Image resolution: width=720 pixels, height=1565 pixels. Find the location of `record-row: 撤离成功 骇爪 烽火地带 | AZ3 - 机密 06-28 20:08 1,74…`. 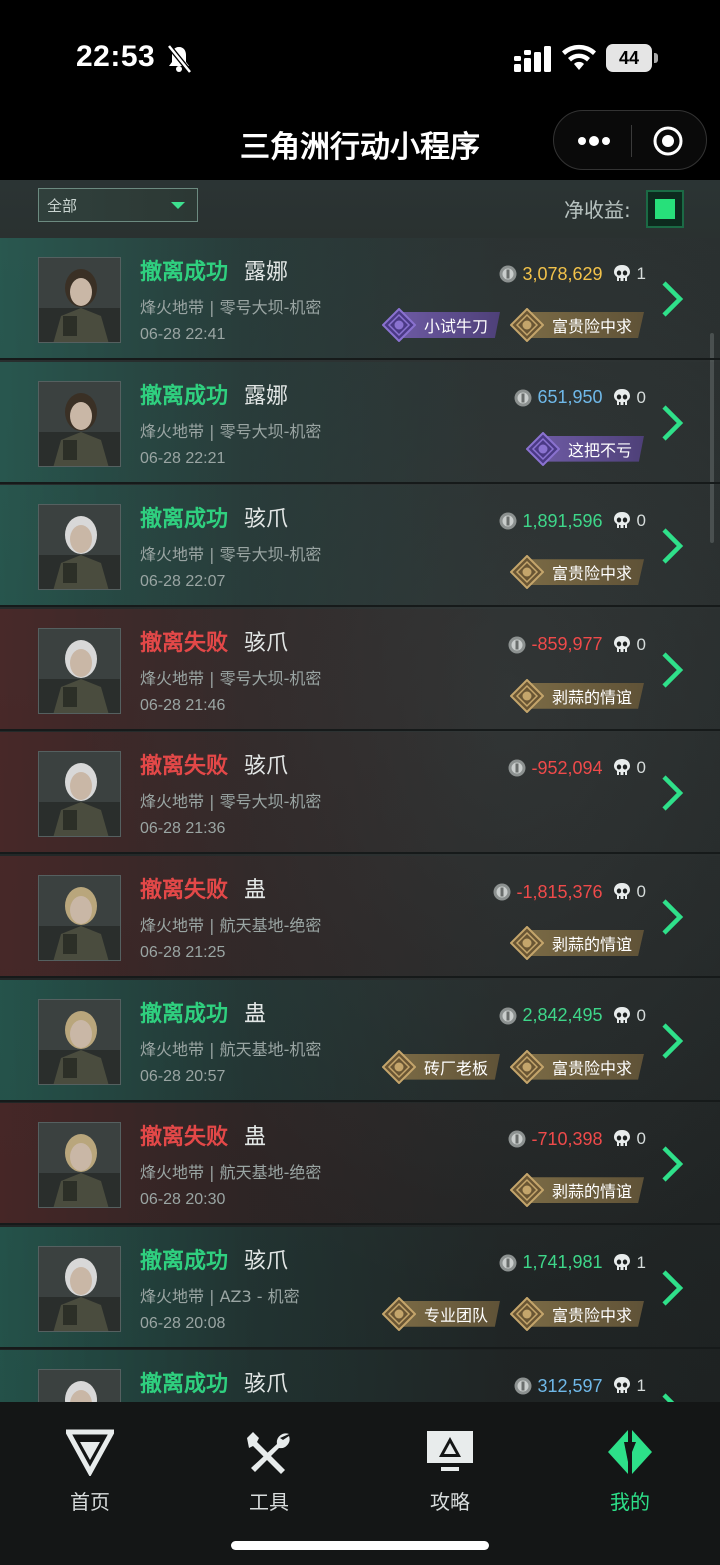

record-row: 撤离成功 骇爪 烽火地带 | AZ3 - 机密 06-28 20:08 1,74… is located at coordinates (360, 1287).